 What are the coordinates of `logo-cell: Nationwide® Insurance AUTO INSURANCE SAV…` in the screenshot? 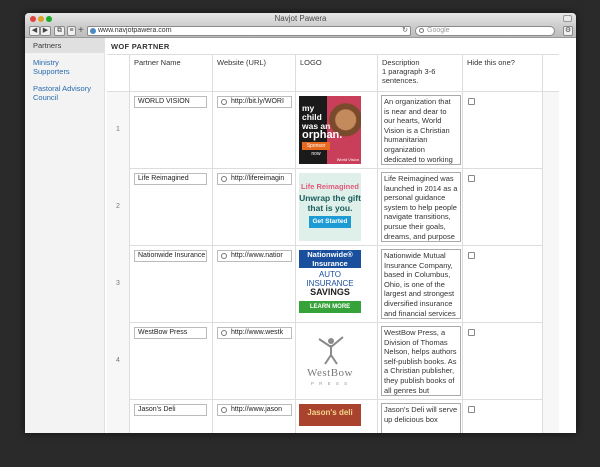 It's located at (336, 284).